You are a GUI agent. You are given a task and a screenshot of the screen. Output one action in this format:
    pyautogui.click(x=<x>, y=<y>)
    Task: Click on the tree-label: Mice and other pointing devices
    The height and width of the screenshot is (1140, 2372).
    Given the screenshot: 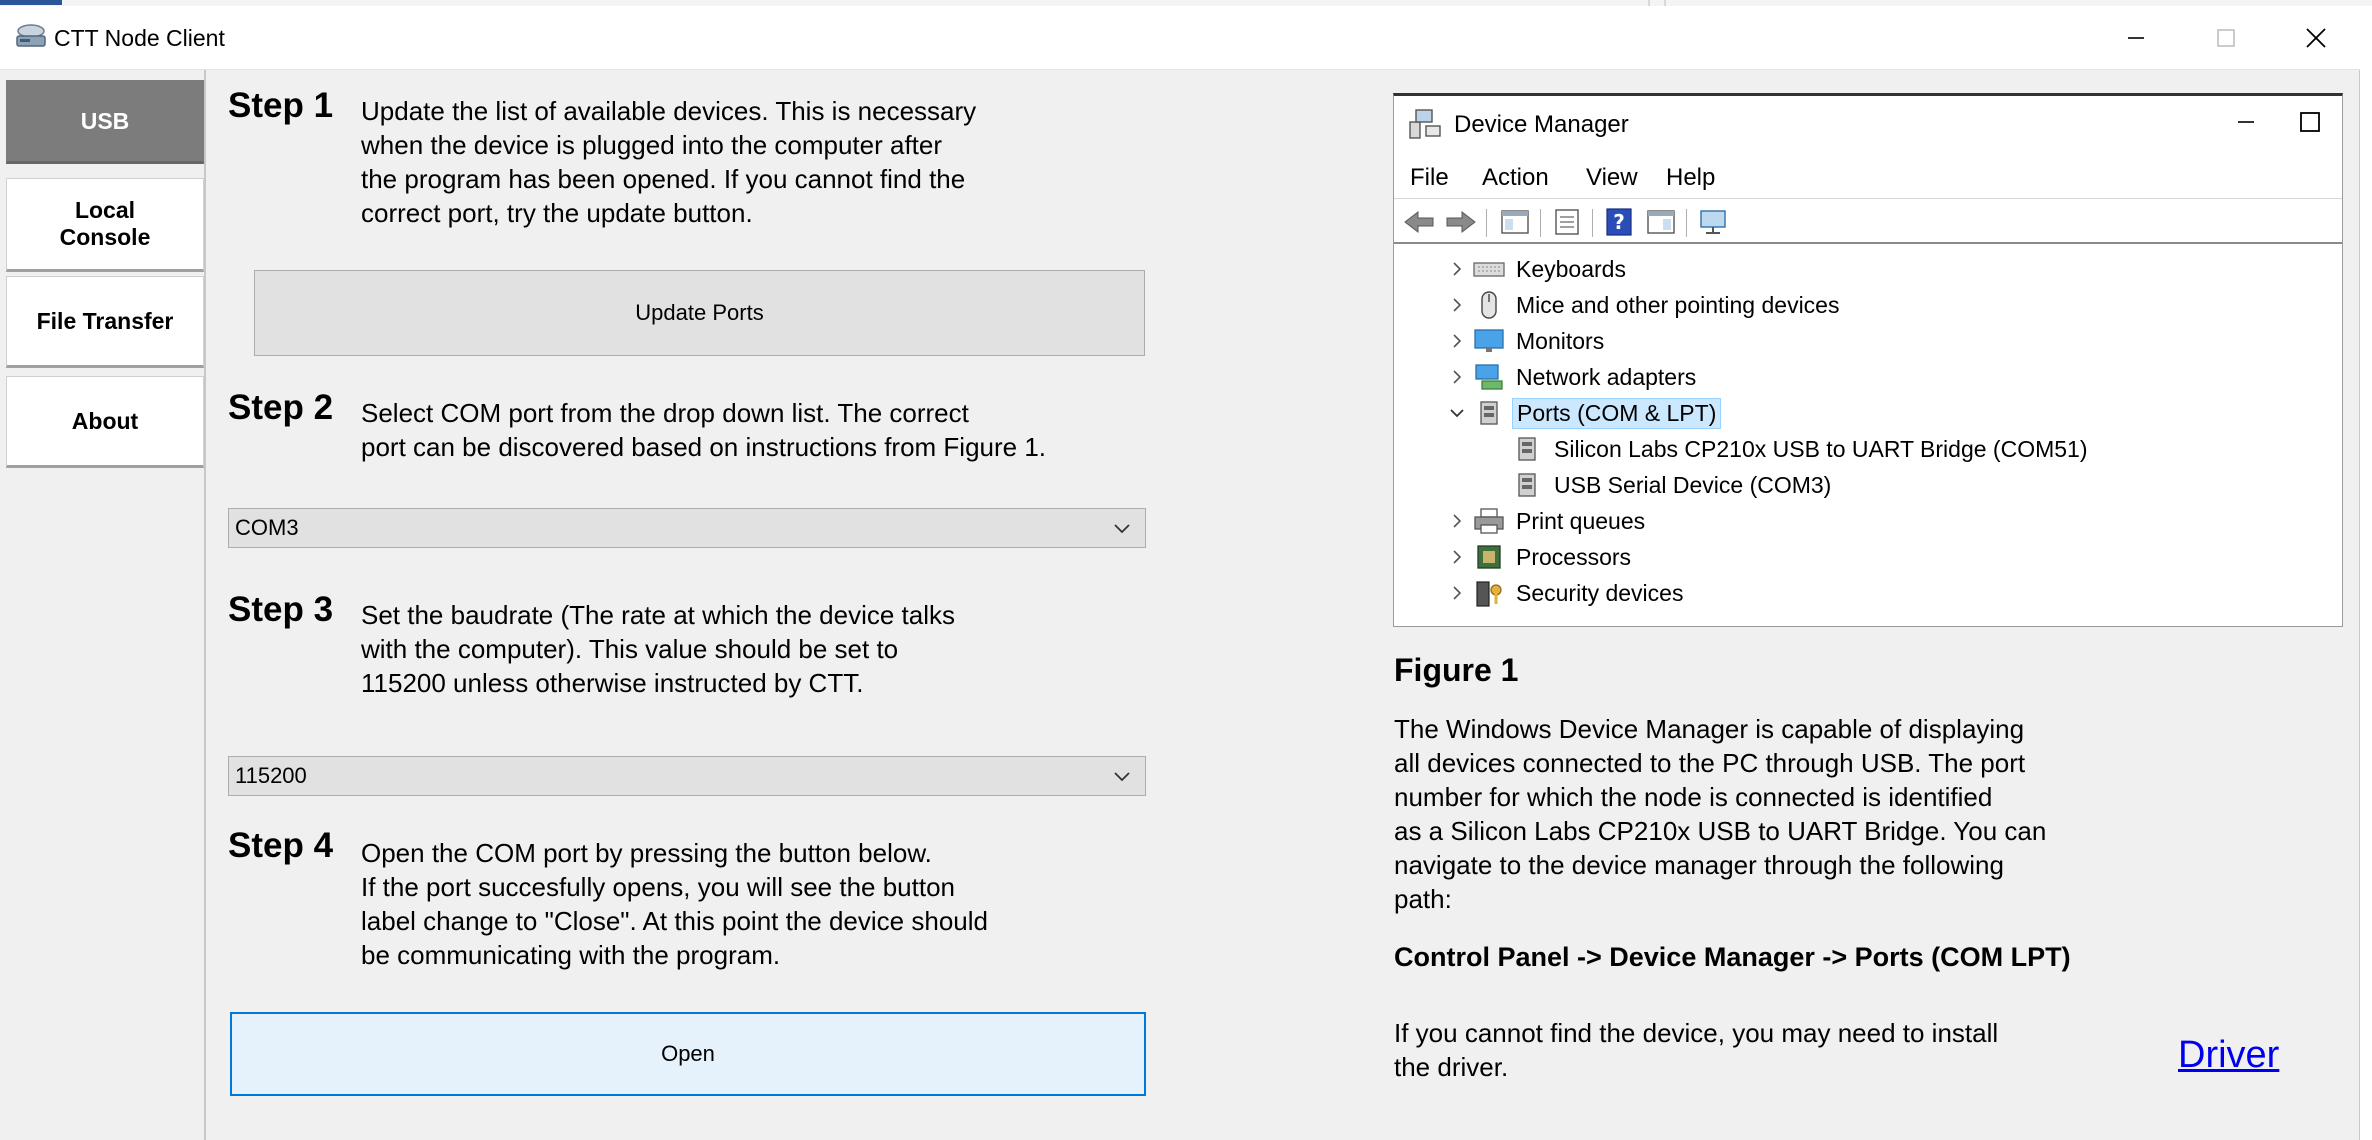 What is the action you would take?
    pyautogui.click(x=1678, y=304)
    